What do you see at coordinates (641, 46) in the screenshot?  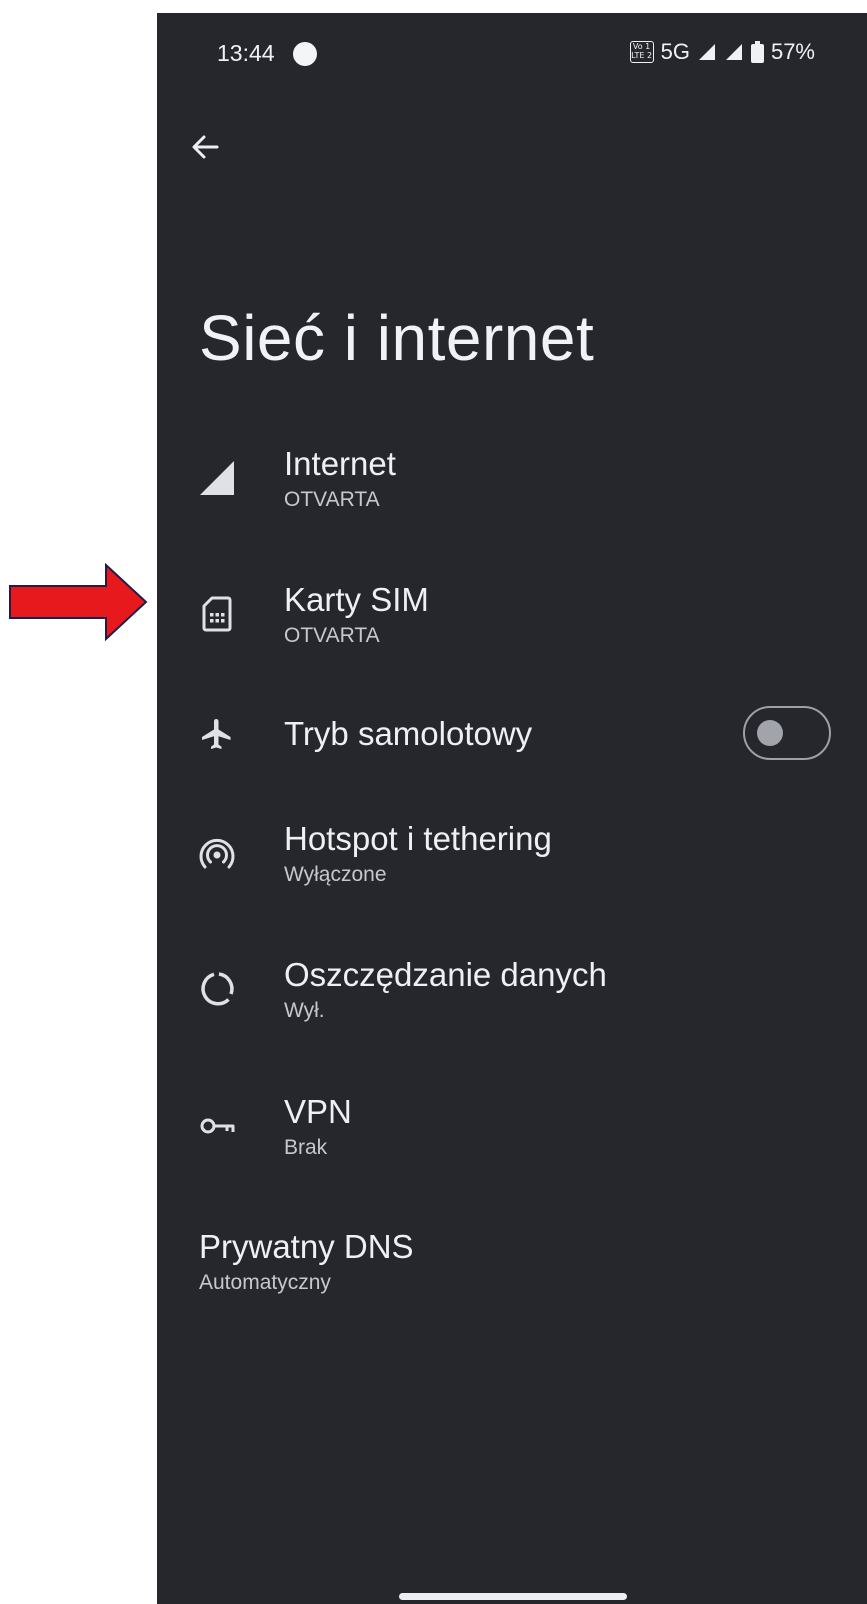 I see `volte-line1: Vo 1` at bounding box center [641, 46].